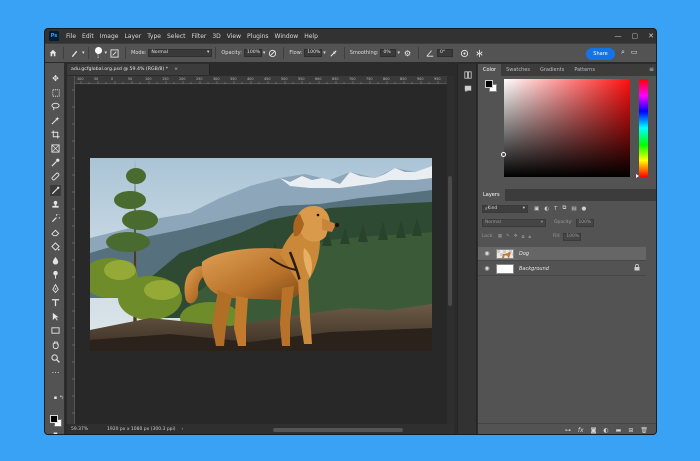 This screenshot has width=700, height=461. What do you see at coordinates (55, 274) in the screenshot?
I see `dodge-icon` at bounding box center [55, 274].